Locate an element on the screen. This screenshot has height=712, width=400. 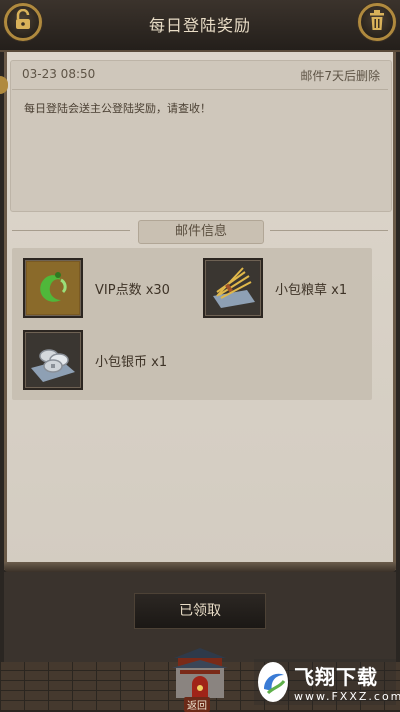
silver-coins-icon is located at coordinates (53, 360).